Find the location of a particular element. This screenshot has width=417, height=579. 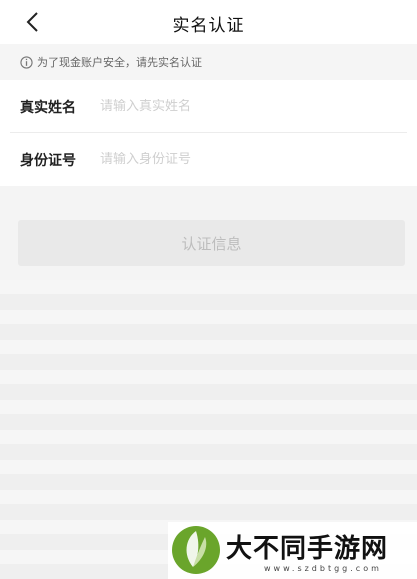

id-number-label: 身份证号 is located at coordinates (48, 160).